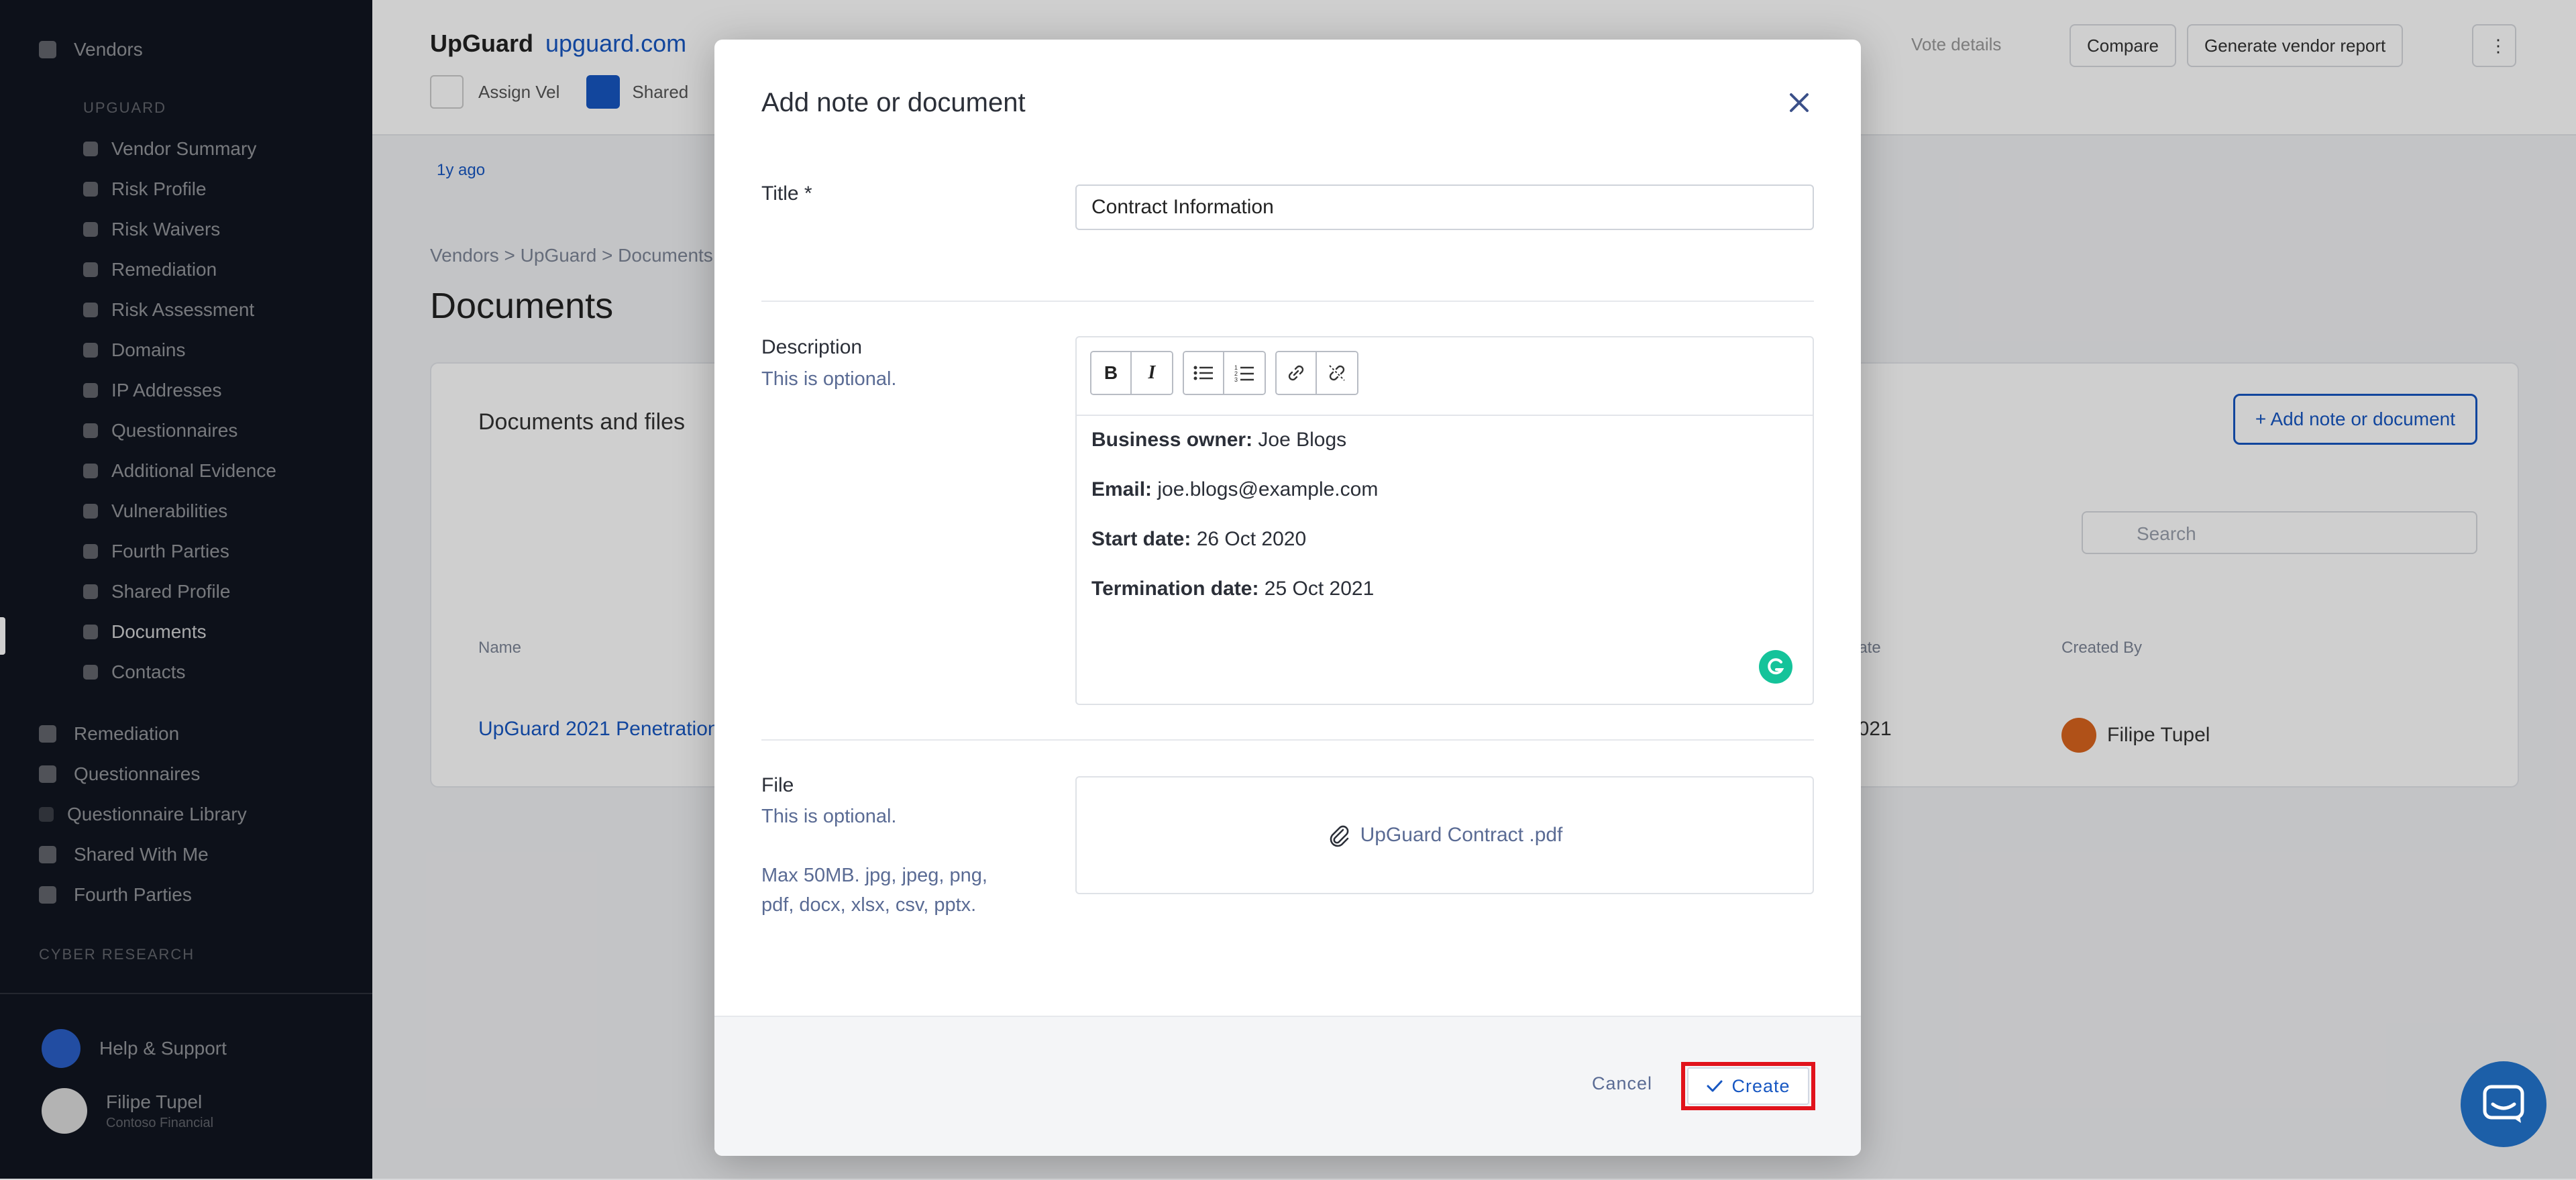 This screenshot has height=1180, width=2576. I want to click on bold-button: B, so click(1111, 373).